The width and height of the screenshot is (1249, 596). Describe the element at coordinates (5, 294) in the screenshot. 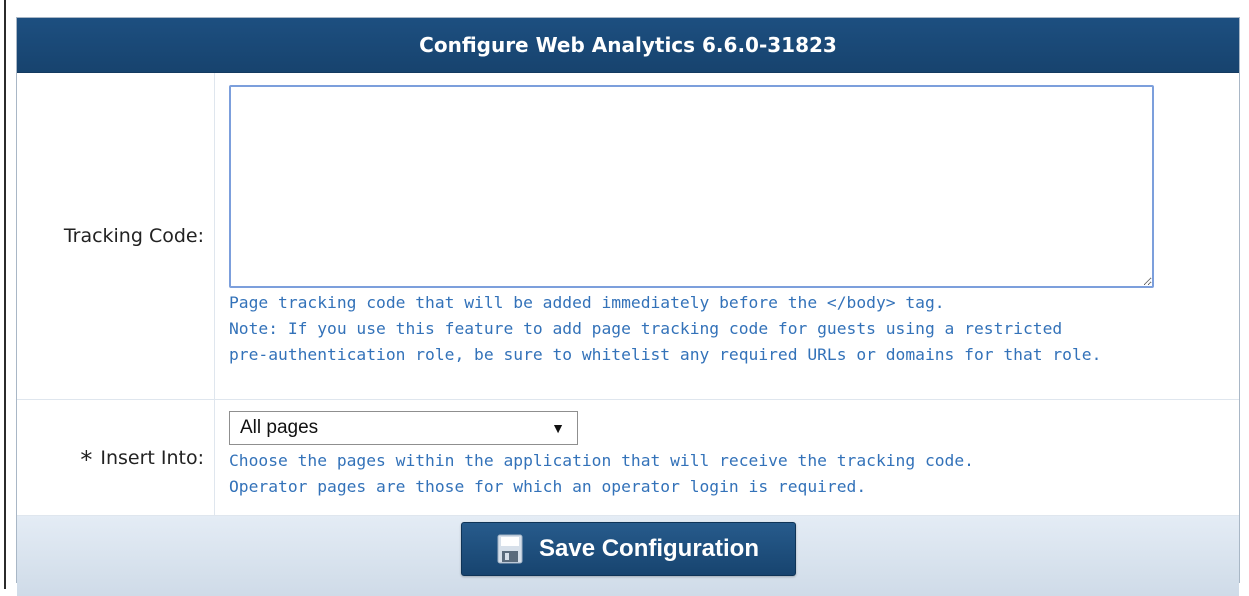

I see `page-edge-rule` at that location.